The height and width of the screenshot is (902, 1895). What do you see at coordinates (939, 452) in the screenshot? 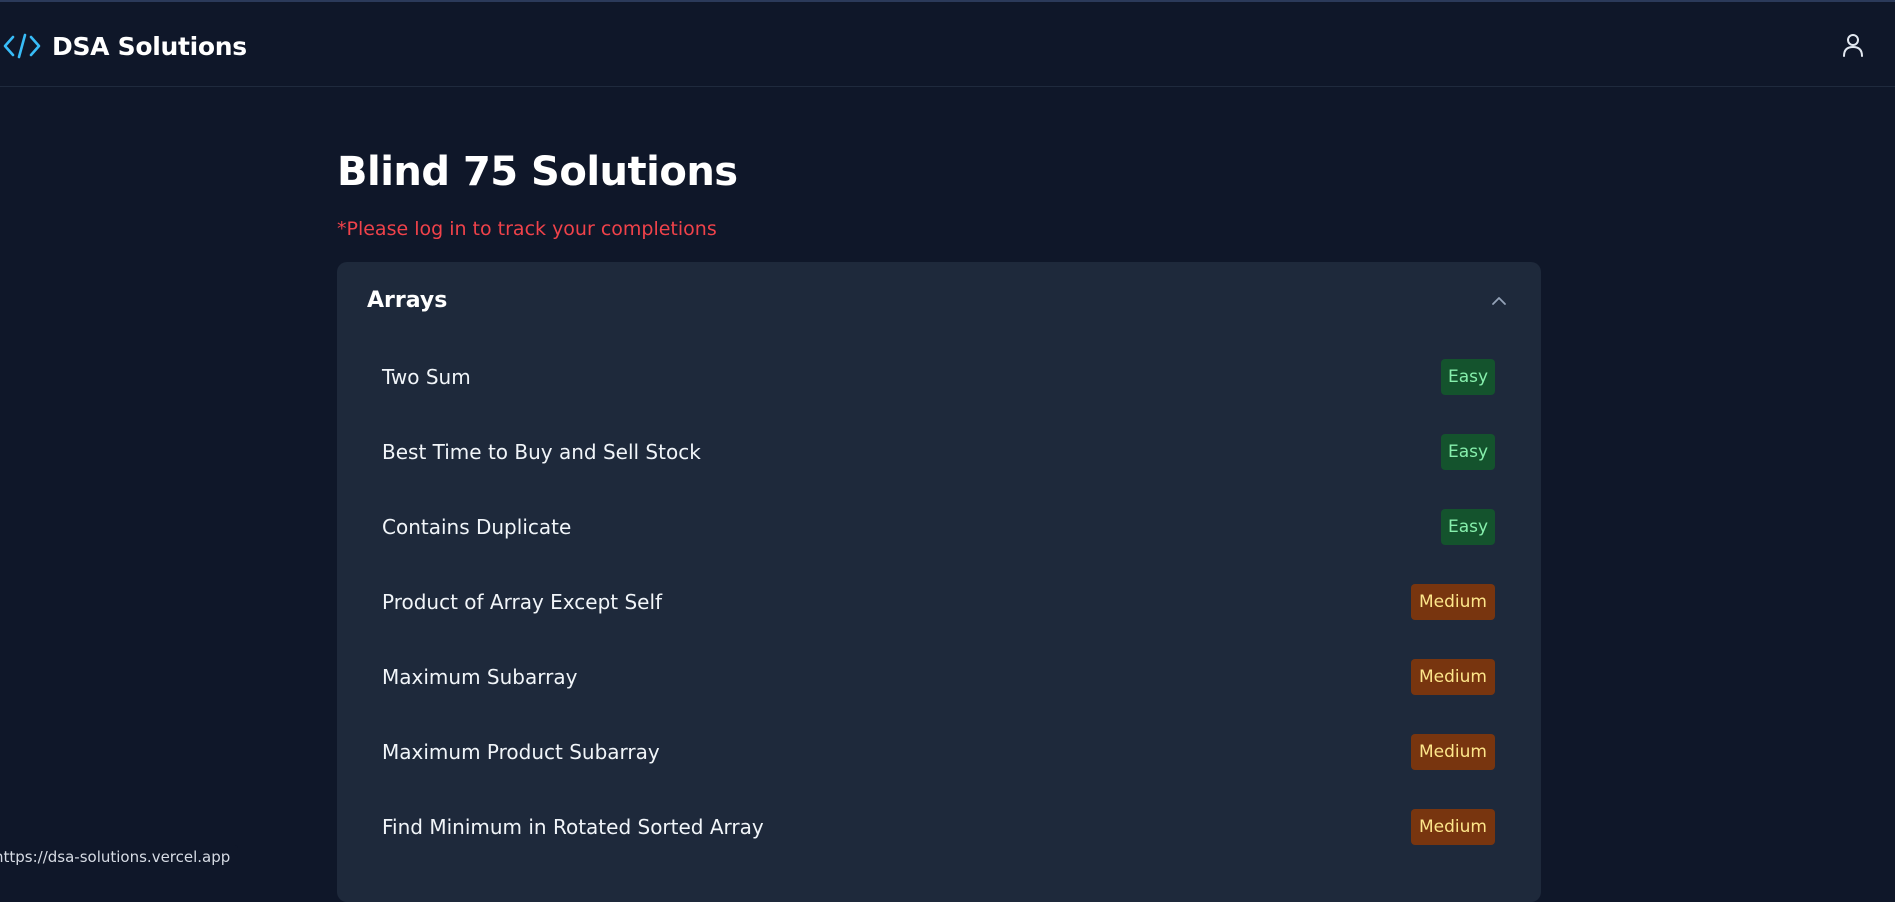
I see `problem-item: Best Time to Buy and Sell Stock Easy` at bounding box center [939, 452].